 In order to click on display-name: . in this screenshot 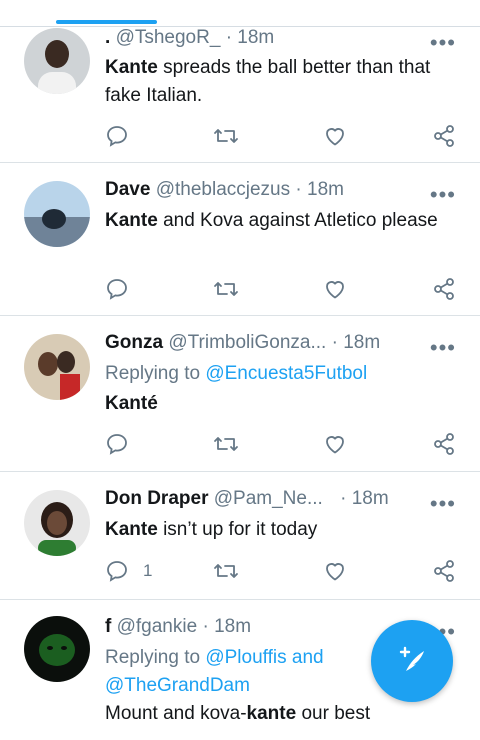, I will do `click(107, 37)`.